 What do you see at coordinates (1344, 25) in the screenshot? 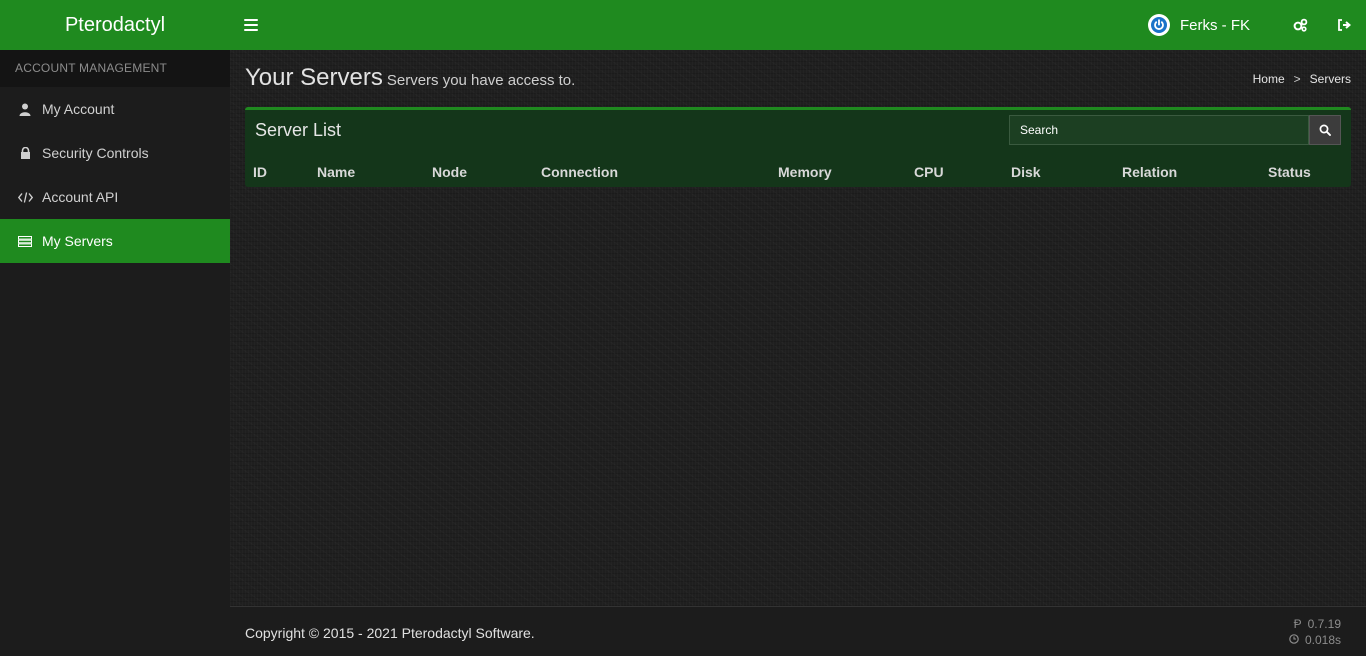
I see `sign-out-icon` at bounding box center [1344, 25].